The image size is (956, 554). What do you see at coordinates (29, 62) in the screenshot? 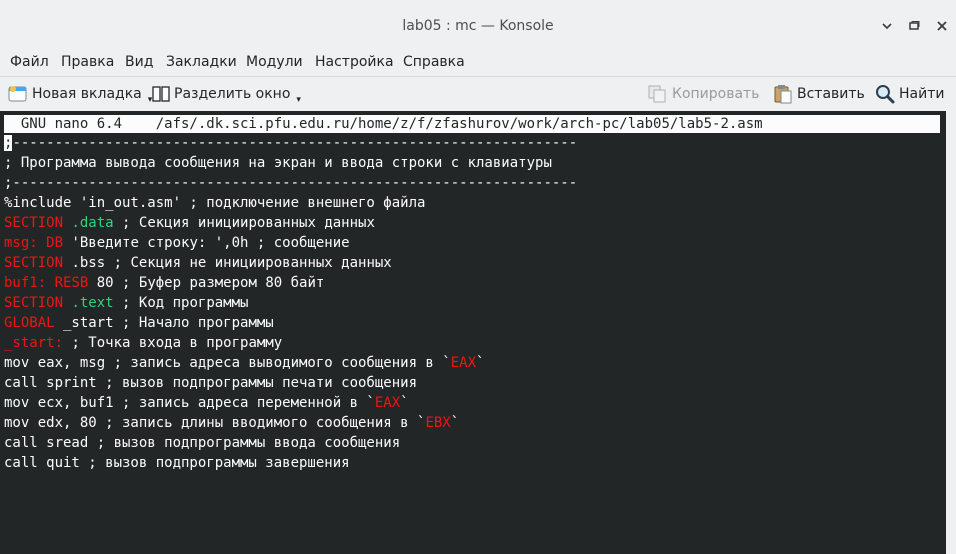
I see `menu-file: Файл` at bounding box center [29, 62].